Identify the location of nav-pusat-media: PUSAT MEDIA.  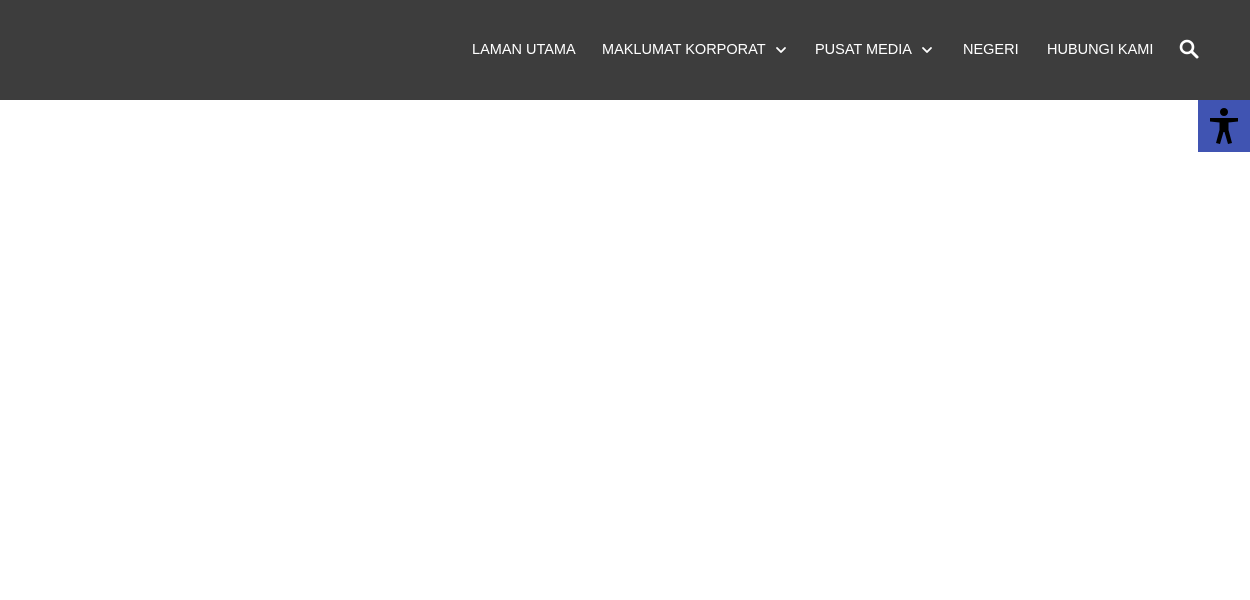
(874, 50).